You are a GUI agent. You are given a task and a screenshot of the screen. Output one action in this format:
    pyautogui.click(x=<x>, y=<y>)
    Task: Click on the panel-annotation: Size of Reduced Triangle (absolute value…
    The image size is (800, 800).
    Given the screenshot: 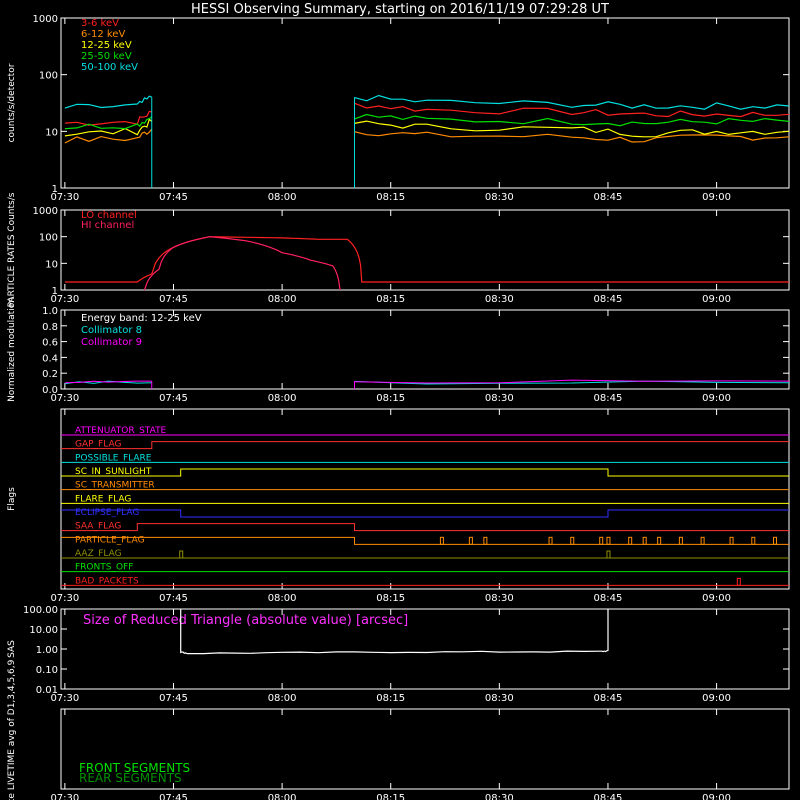 What is the action you would take?
    pyautogui.click(x=245, y=620)
    